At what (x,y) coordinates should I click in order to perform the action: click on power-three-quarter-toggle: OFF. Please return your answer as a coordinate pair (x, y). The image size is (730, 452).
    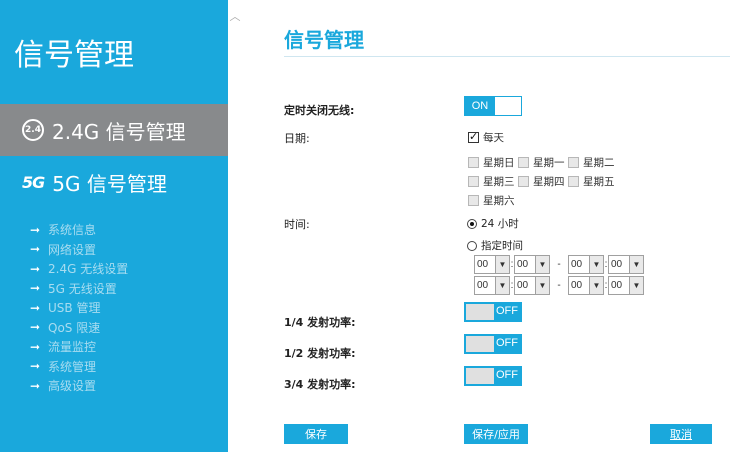
    Looking at the image, I should click on (493, 376).